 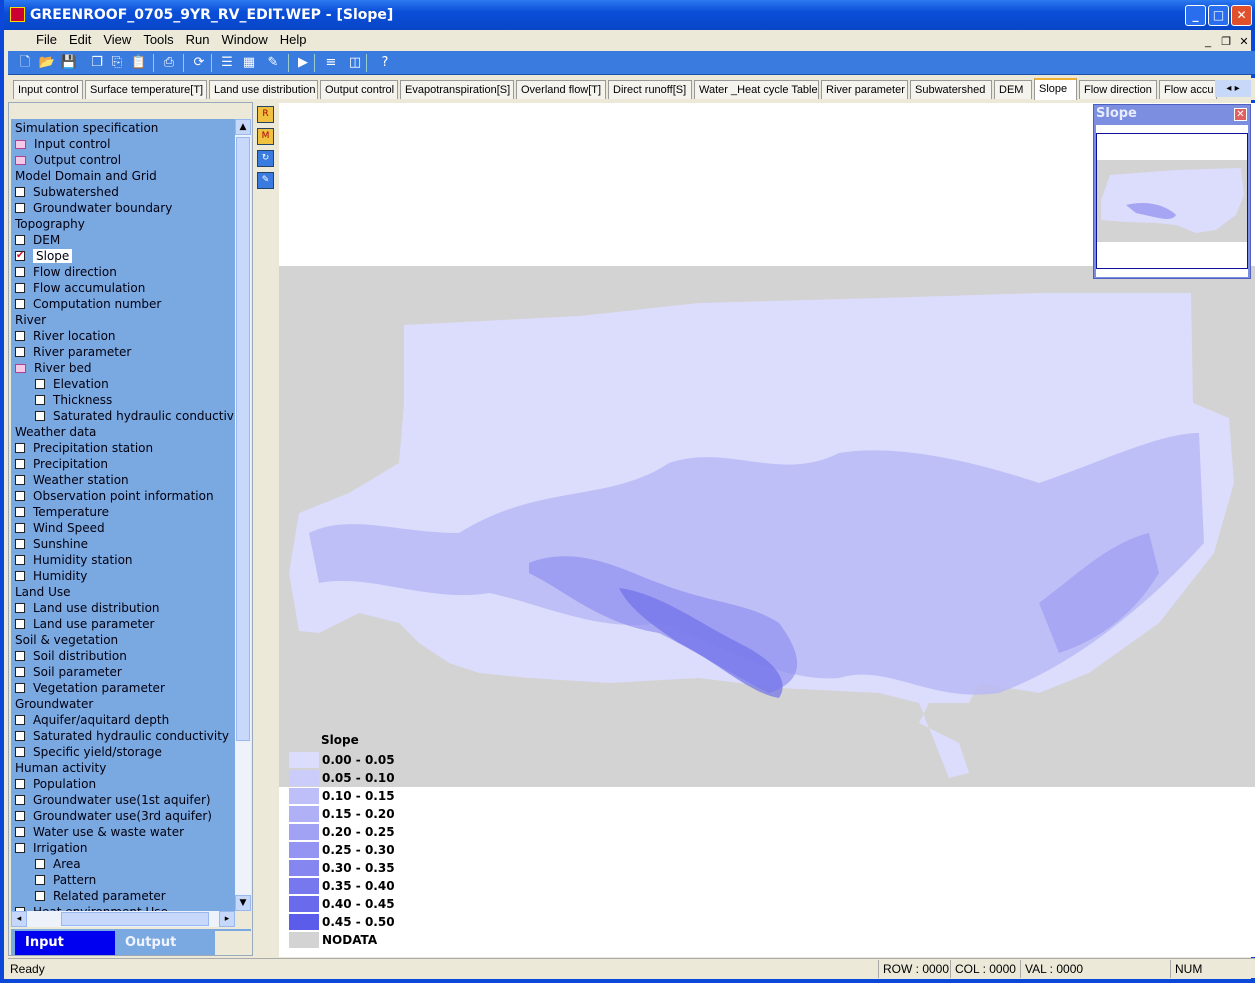 What do you see at coordinates (84, 448) in the screenshot?
I see `tree-item: Precipitation station` at bounding box center [84, 448].